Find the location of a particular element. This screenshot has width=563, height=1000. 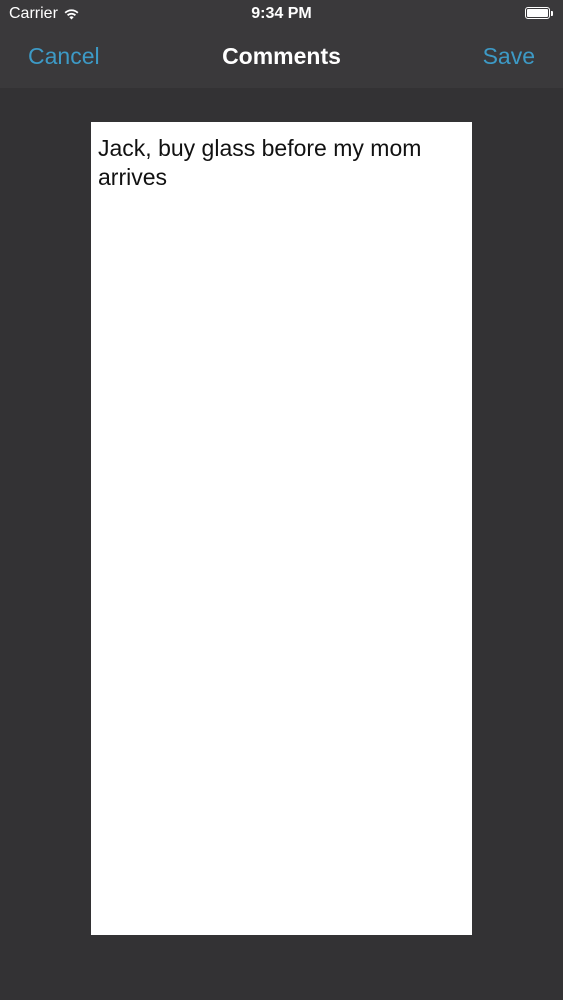

save-button: Save is located at coordinates (509, 56).